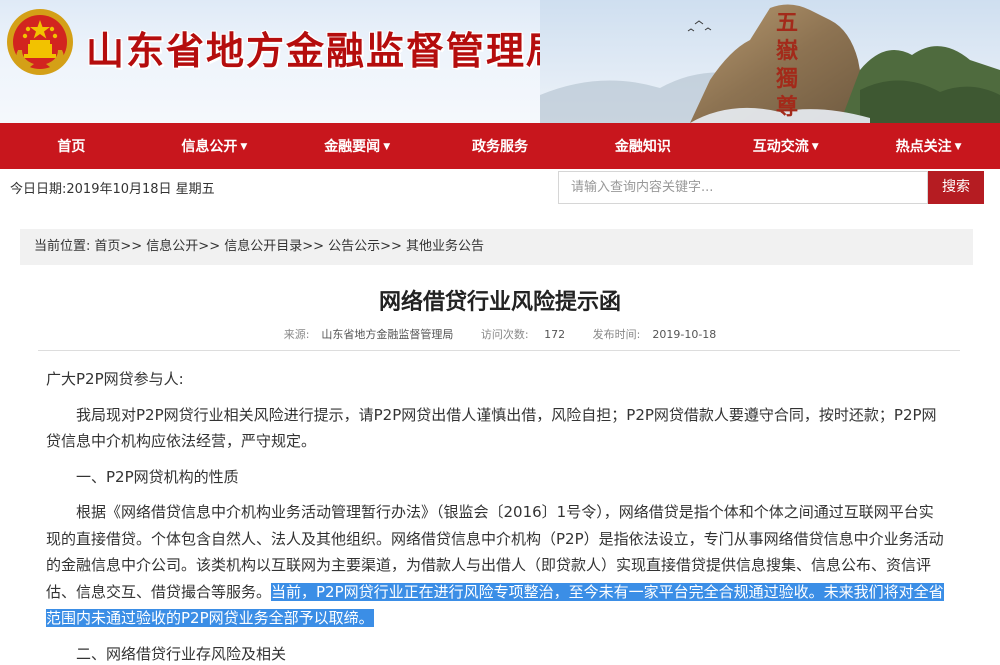  Describe the element at coordinates (956, 187) in the screenshot. I see `search-button: 搜索` at that location.